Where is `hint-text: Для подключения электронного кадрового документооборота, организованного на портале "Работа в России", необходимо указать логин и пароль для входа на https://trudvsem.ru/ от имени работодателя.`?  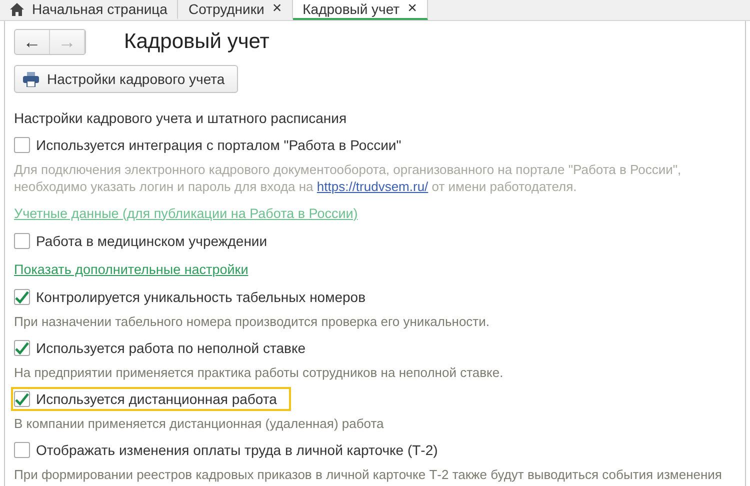 hint-text: Для подключения электронного кадрового документооборота, организованного на портале "Работа в России", необходимо указать логин и пароль для входа на https://trudvsem.ru/ от имени работодателя. is located at coordinates (348, 178).